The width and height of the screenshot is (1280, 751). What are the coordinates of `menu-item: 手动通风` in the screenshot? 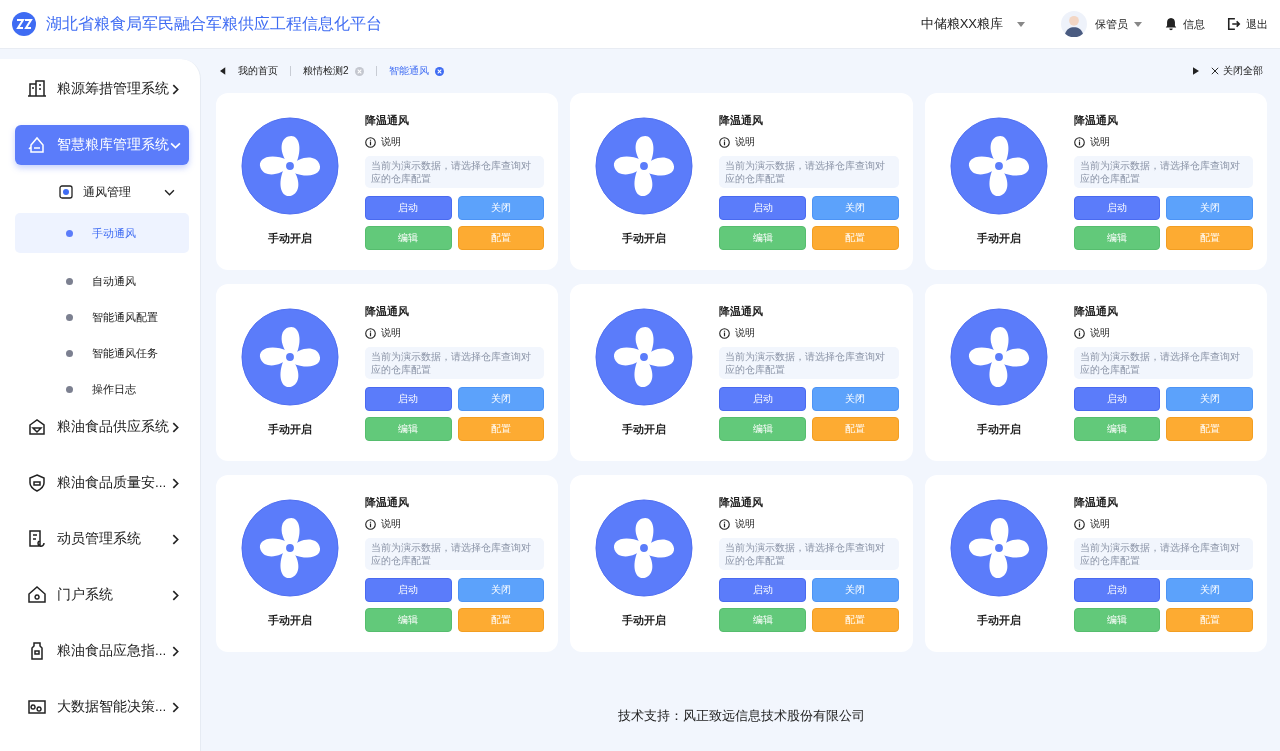 It's located at (102, 233).